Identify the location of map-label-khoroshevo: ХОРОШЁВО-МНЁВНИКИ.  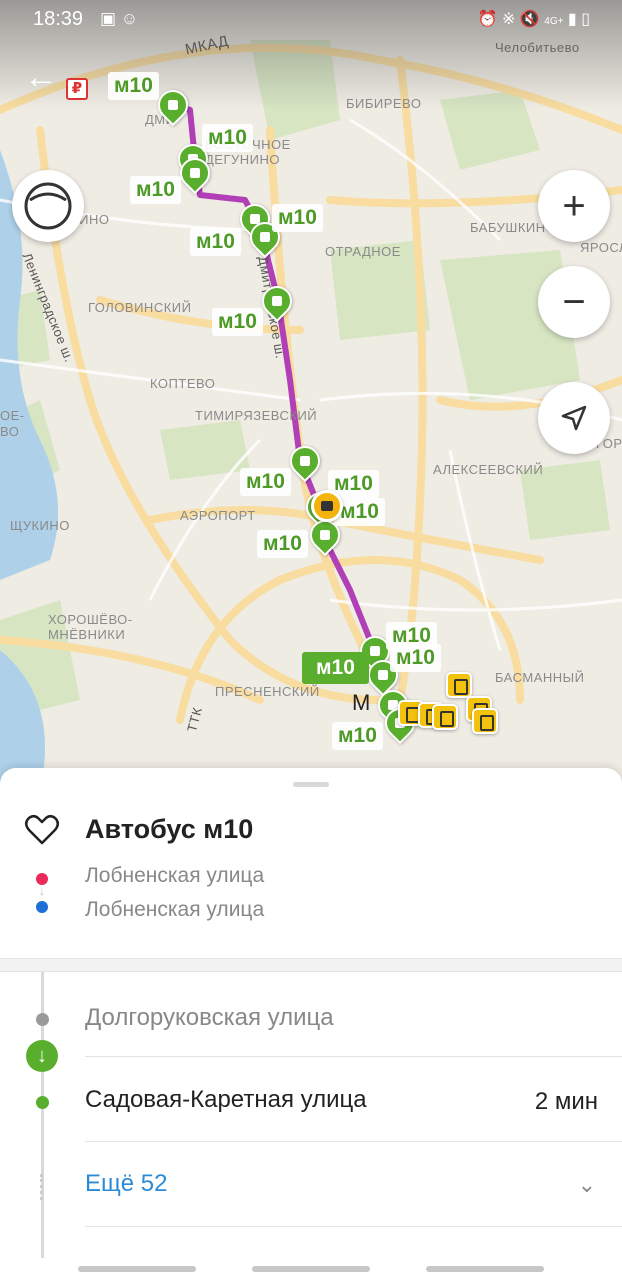
(90, 627).